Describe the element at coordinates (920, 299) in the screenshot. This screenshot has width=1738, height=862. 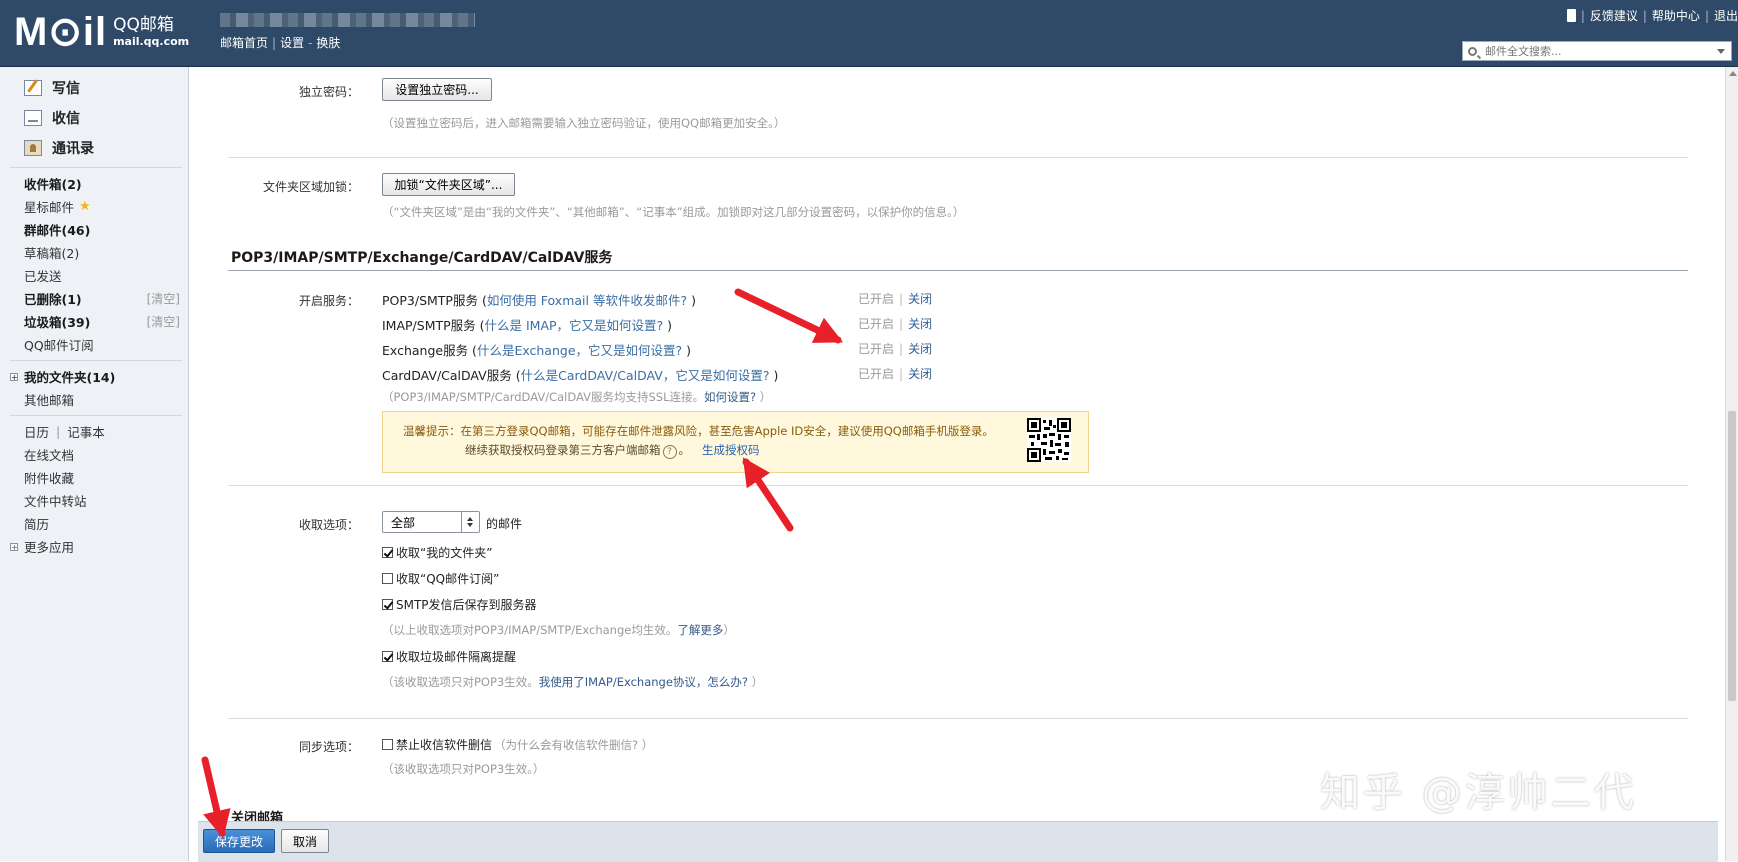
I see `close-pop3-link: 关闭` at that location.